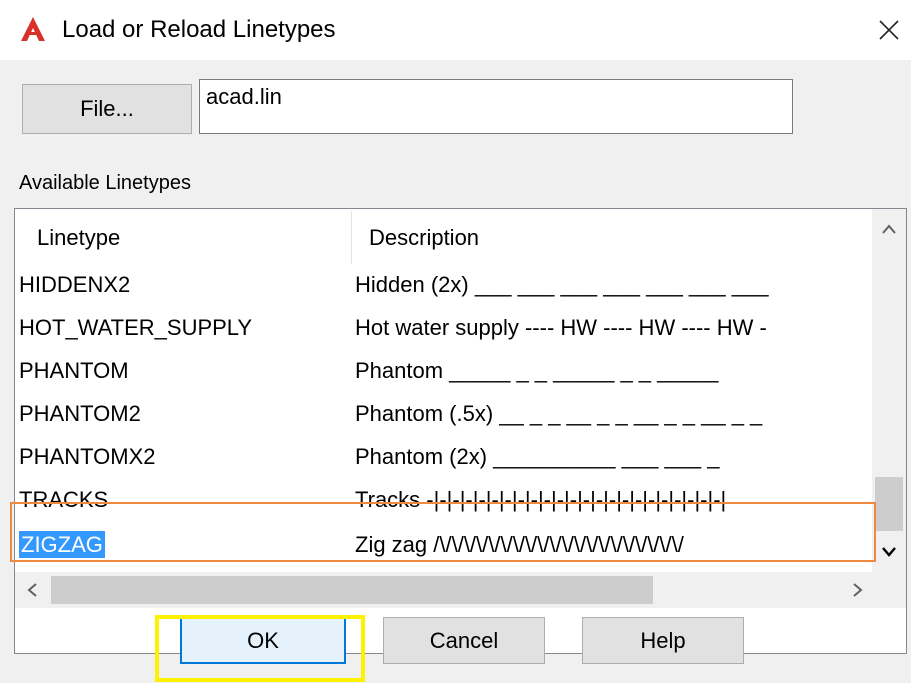 This screenshot has height=683, width=911. What do you see at coordinates (80, 413) in the screenshot?
I see `linetype-name: PHANTOM2` at bounding box center [80, 413].